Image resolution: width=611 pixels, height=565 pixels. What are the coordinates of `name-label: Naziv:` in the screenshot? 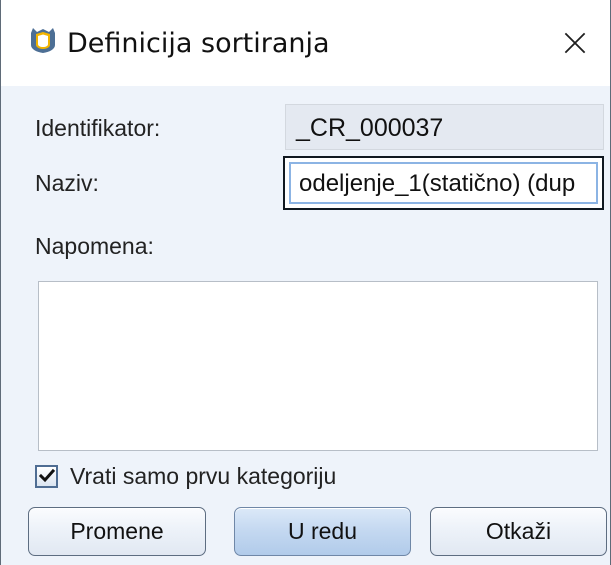 It's located at (67, 183).